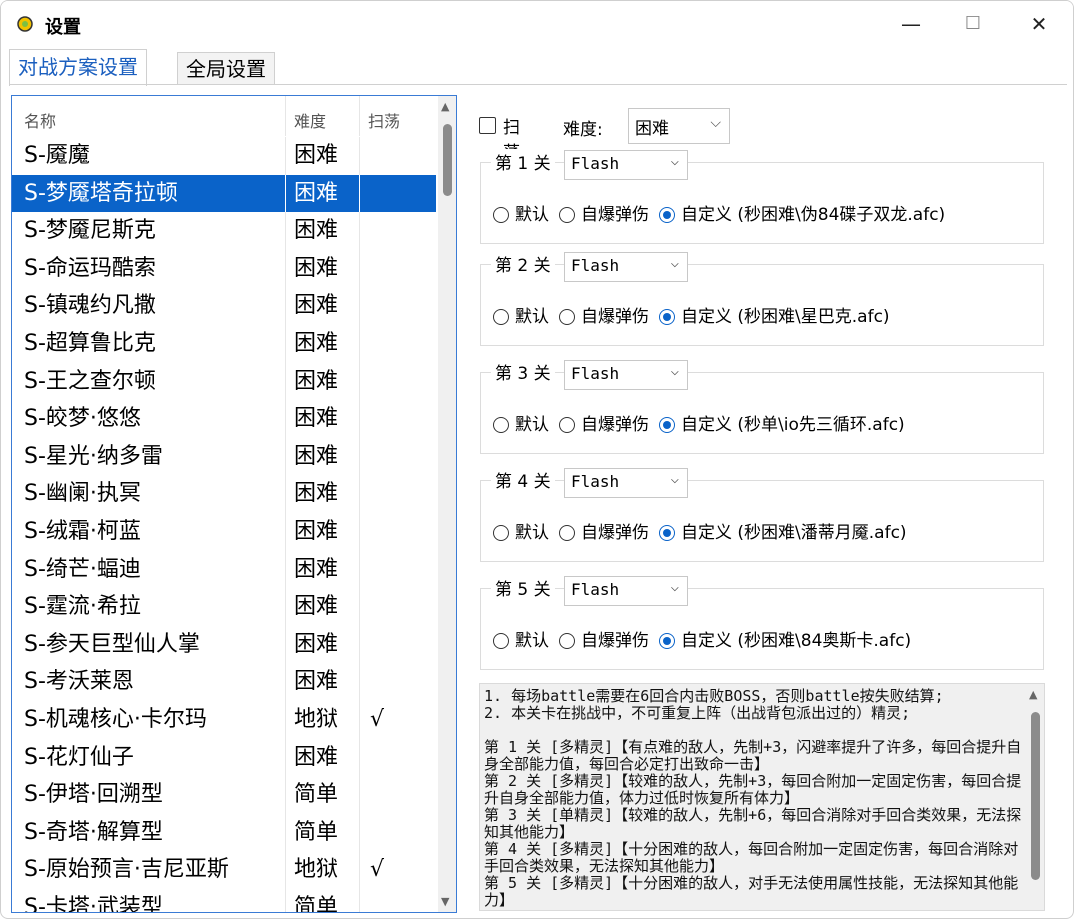  I want to click on scroll-down-icon: ▼, so click(445, 901).